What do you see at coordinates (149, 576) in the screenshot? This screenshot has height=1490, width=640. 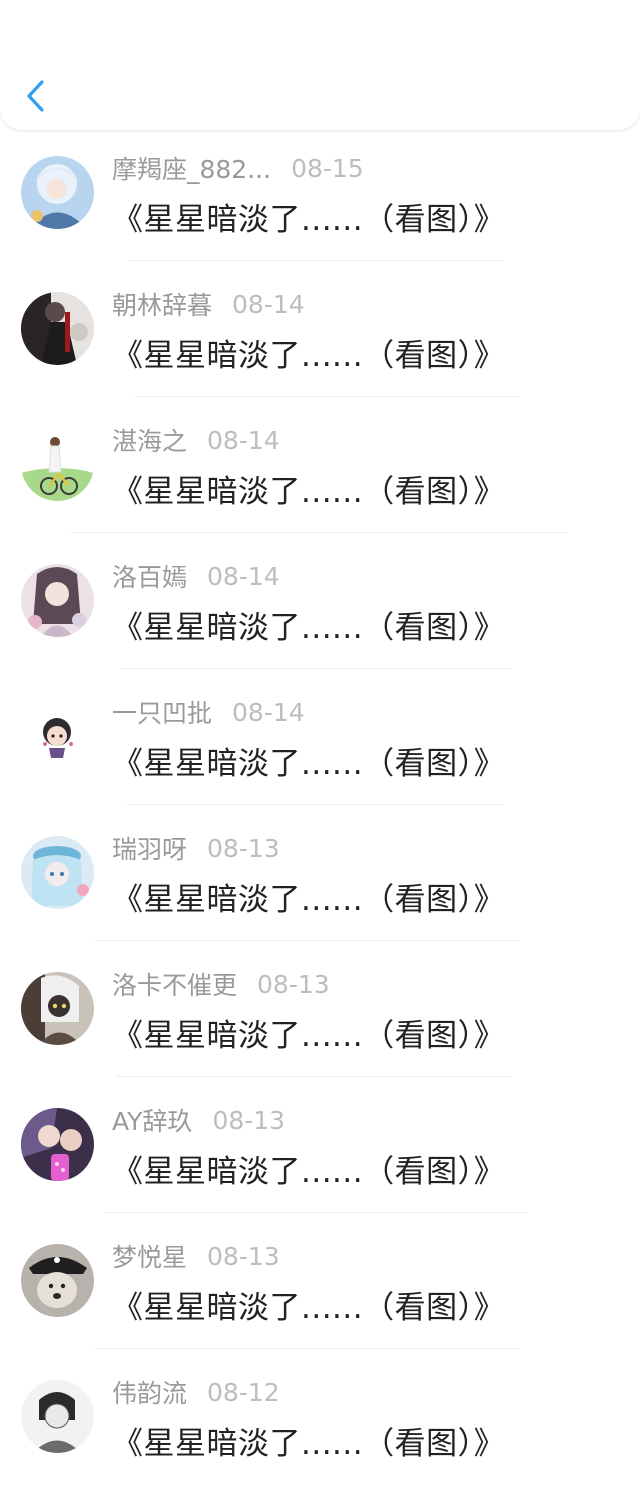 I see `user-name: 洛百嫣` at bounding box center [149, 576].